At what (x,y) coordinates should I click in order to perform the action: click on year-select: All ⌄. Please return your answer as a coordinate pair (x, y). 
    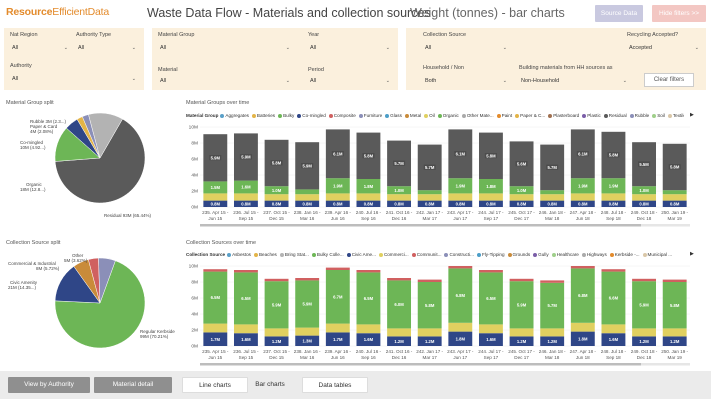
    Looking at the image, I should click on (350, 48).